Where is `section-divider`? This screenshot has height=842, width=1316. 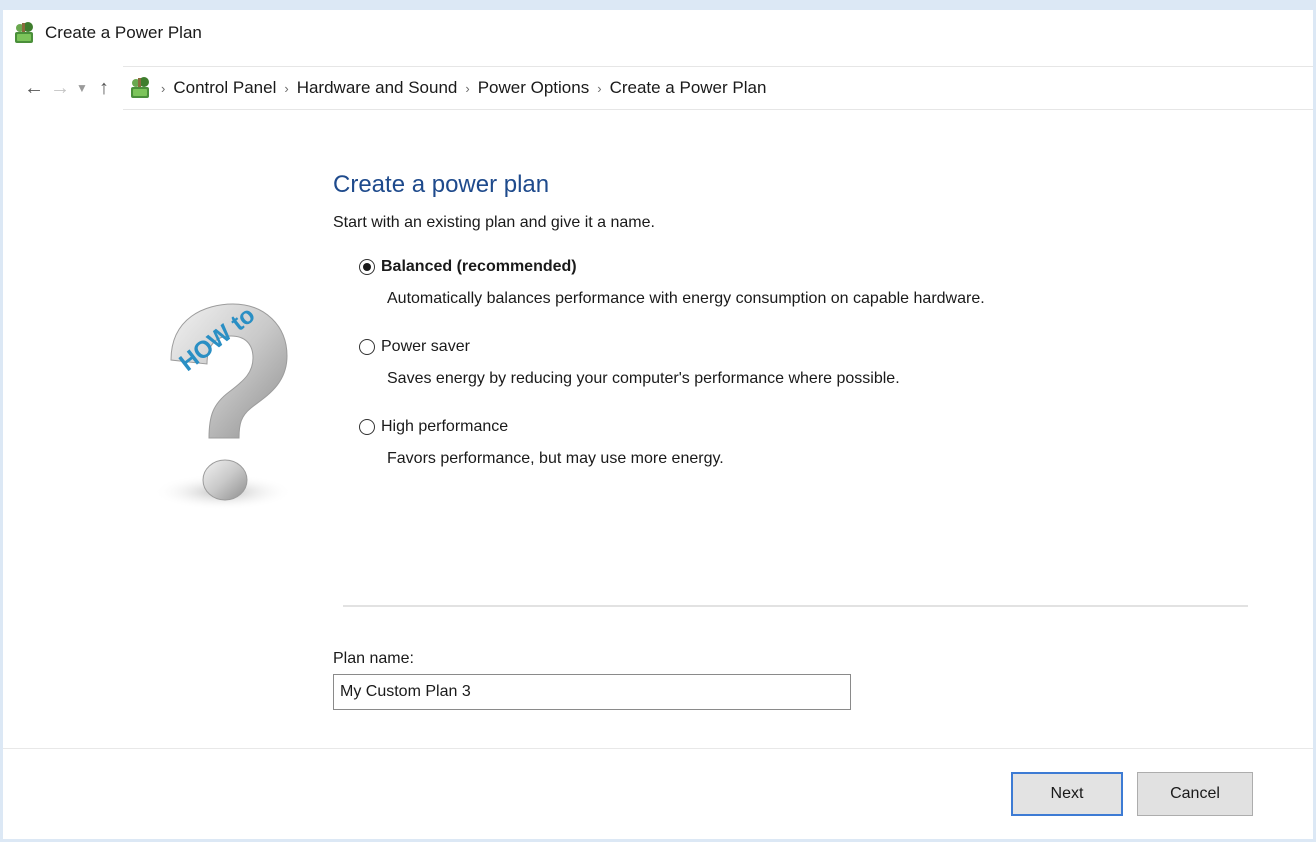
section-divider is located at coordinates (795, 606).